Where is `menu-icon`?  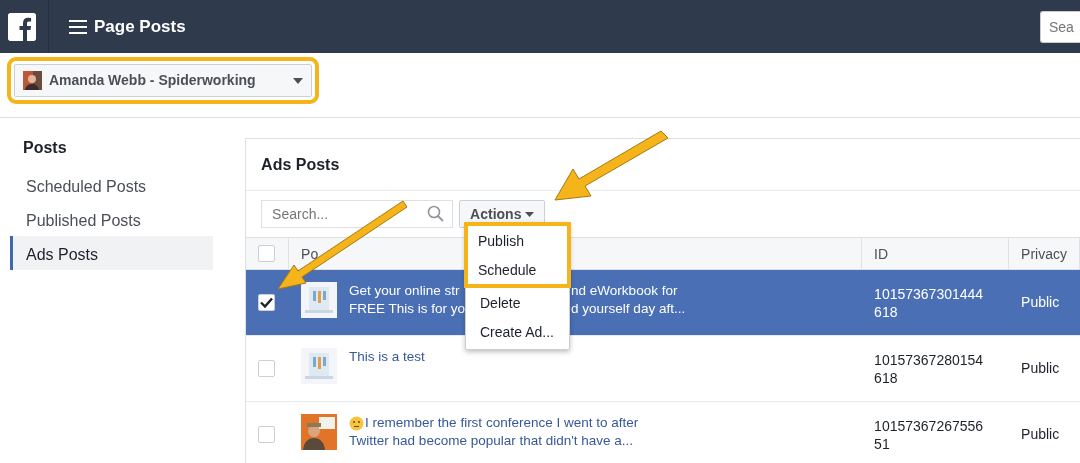
menu-icon is located at coordinates (78, 26).